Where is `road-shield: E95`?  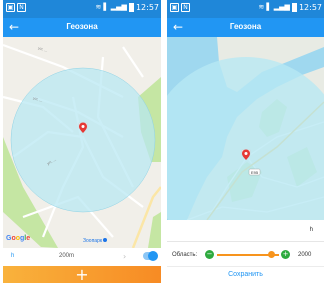 road-shield: E95 is located at coordinates (254, 172).